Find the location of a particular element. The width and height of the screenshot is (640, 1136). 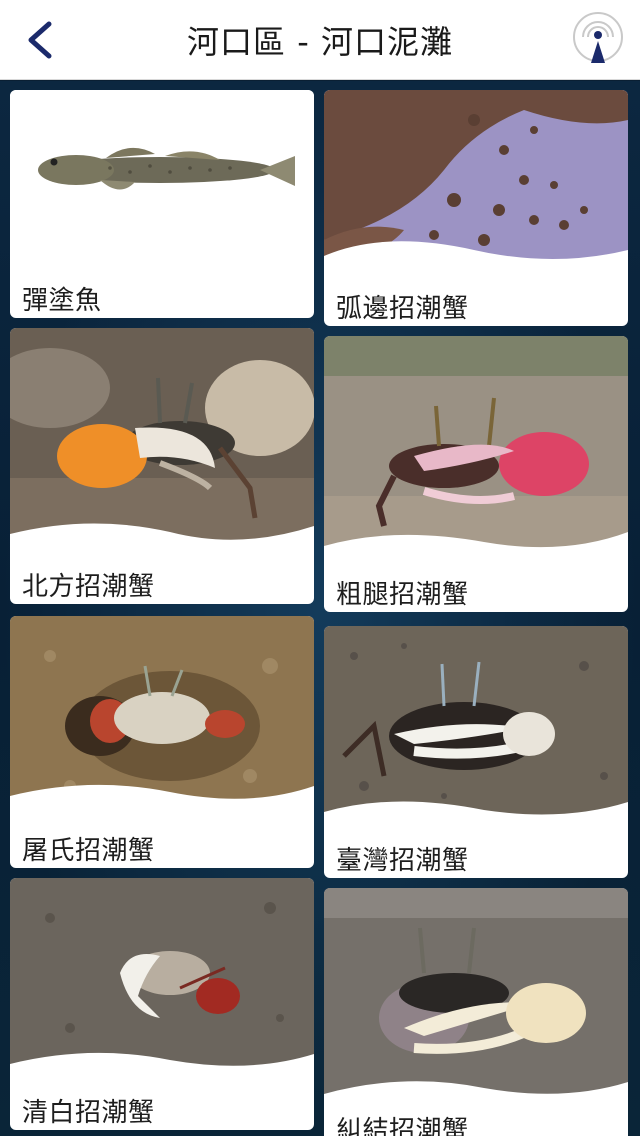

species-card: 粗腿招潮蟹 is located at coordinates (476, 474).